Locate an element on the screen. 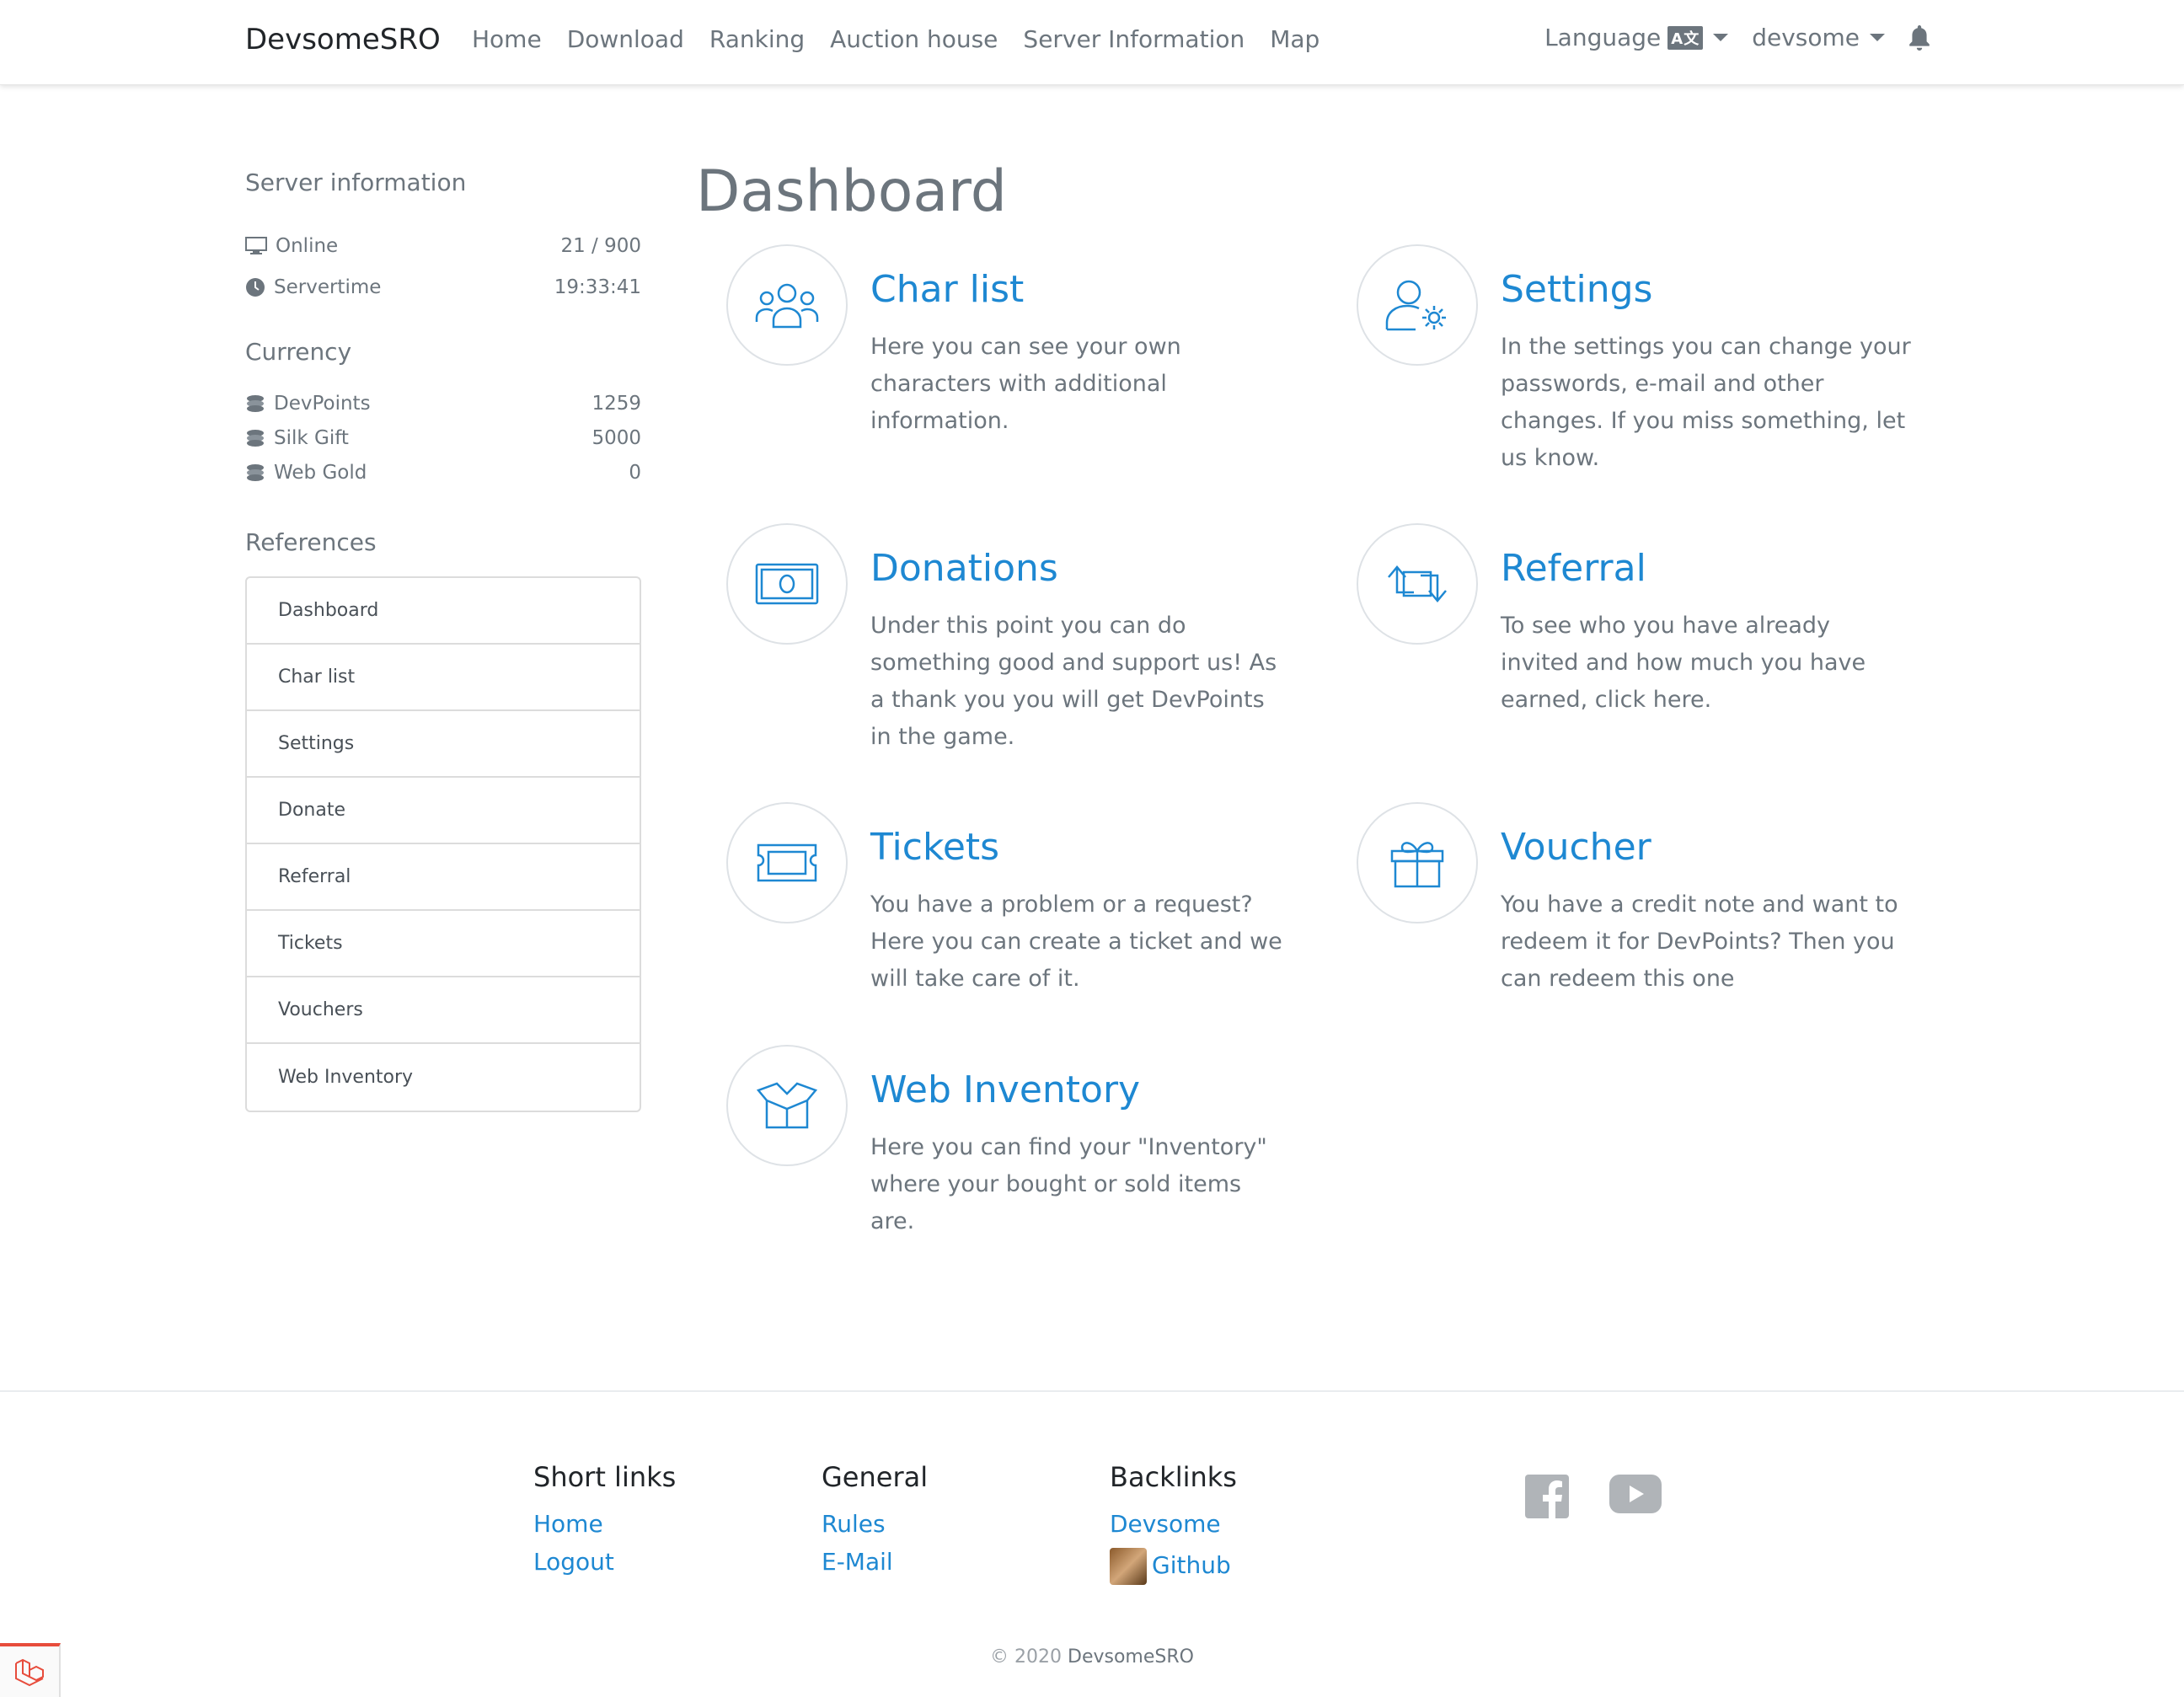  card-title: Voucher is located at coordinates (1576, 847).